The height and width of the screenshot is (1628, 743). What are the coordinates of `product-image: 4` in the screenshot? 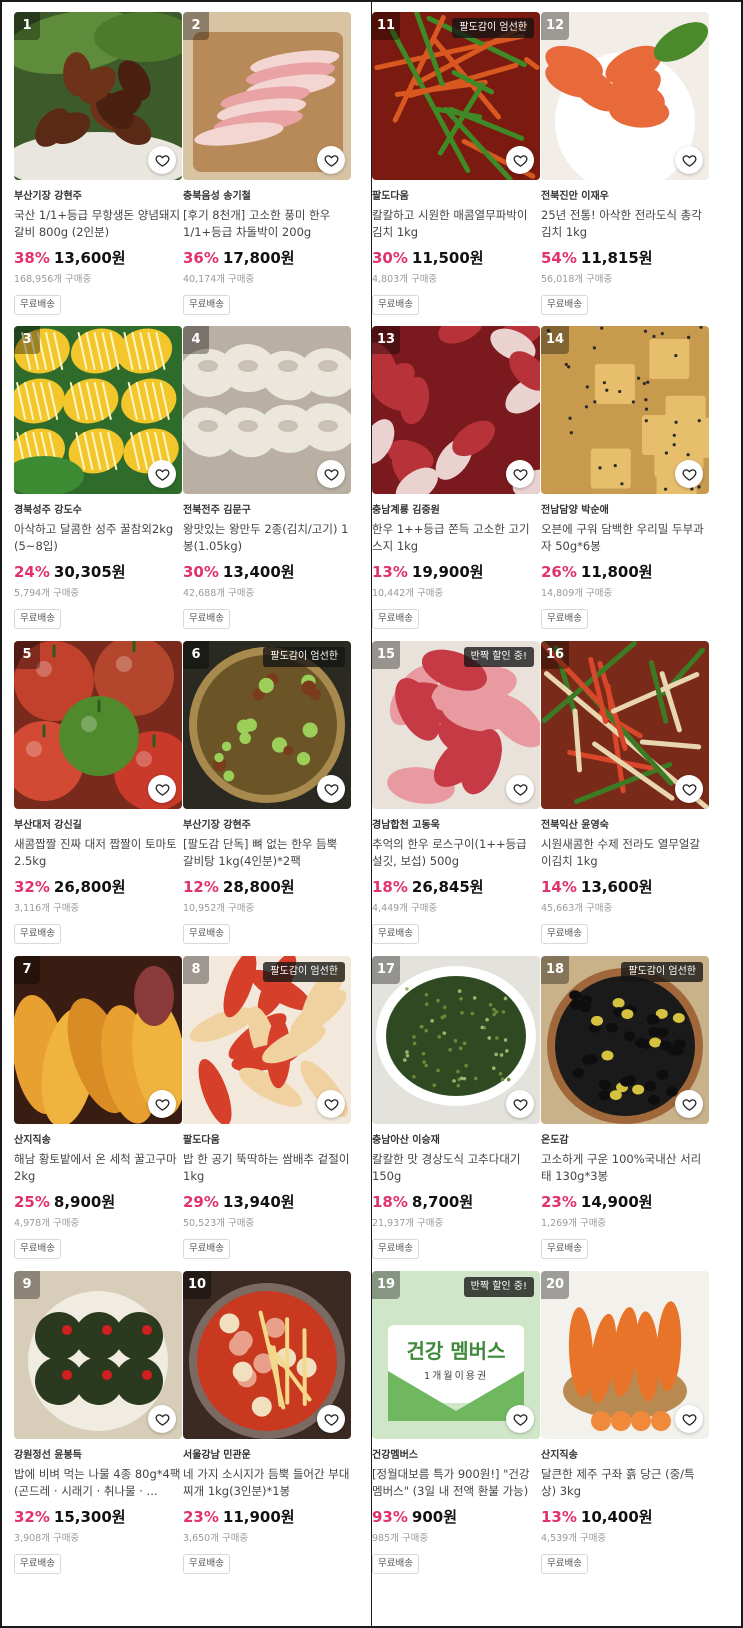 It's located at (267, 410).